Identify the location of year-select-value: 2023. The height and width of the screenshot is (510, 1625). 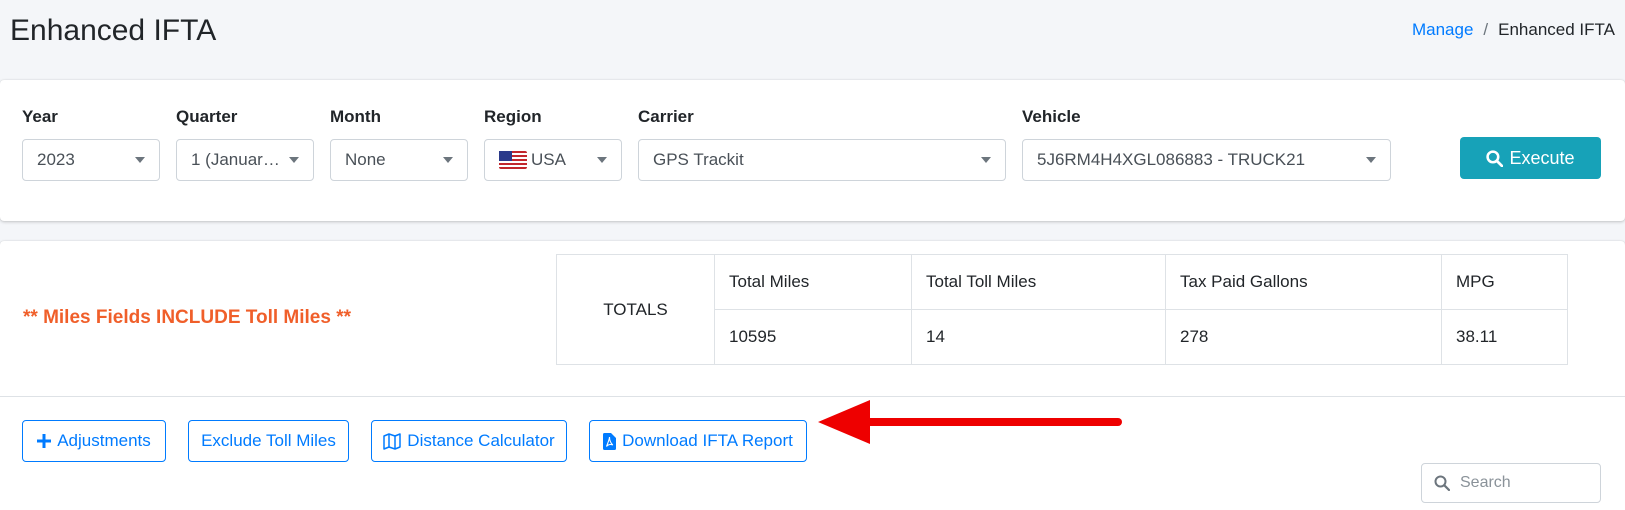
(56, 159).